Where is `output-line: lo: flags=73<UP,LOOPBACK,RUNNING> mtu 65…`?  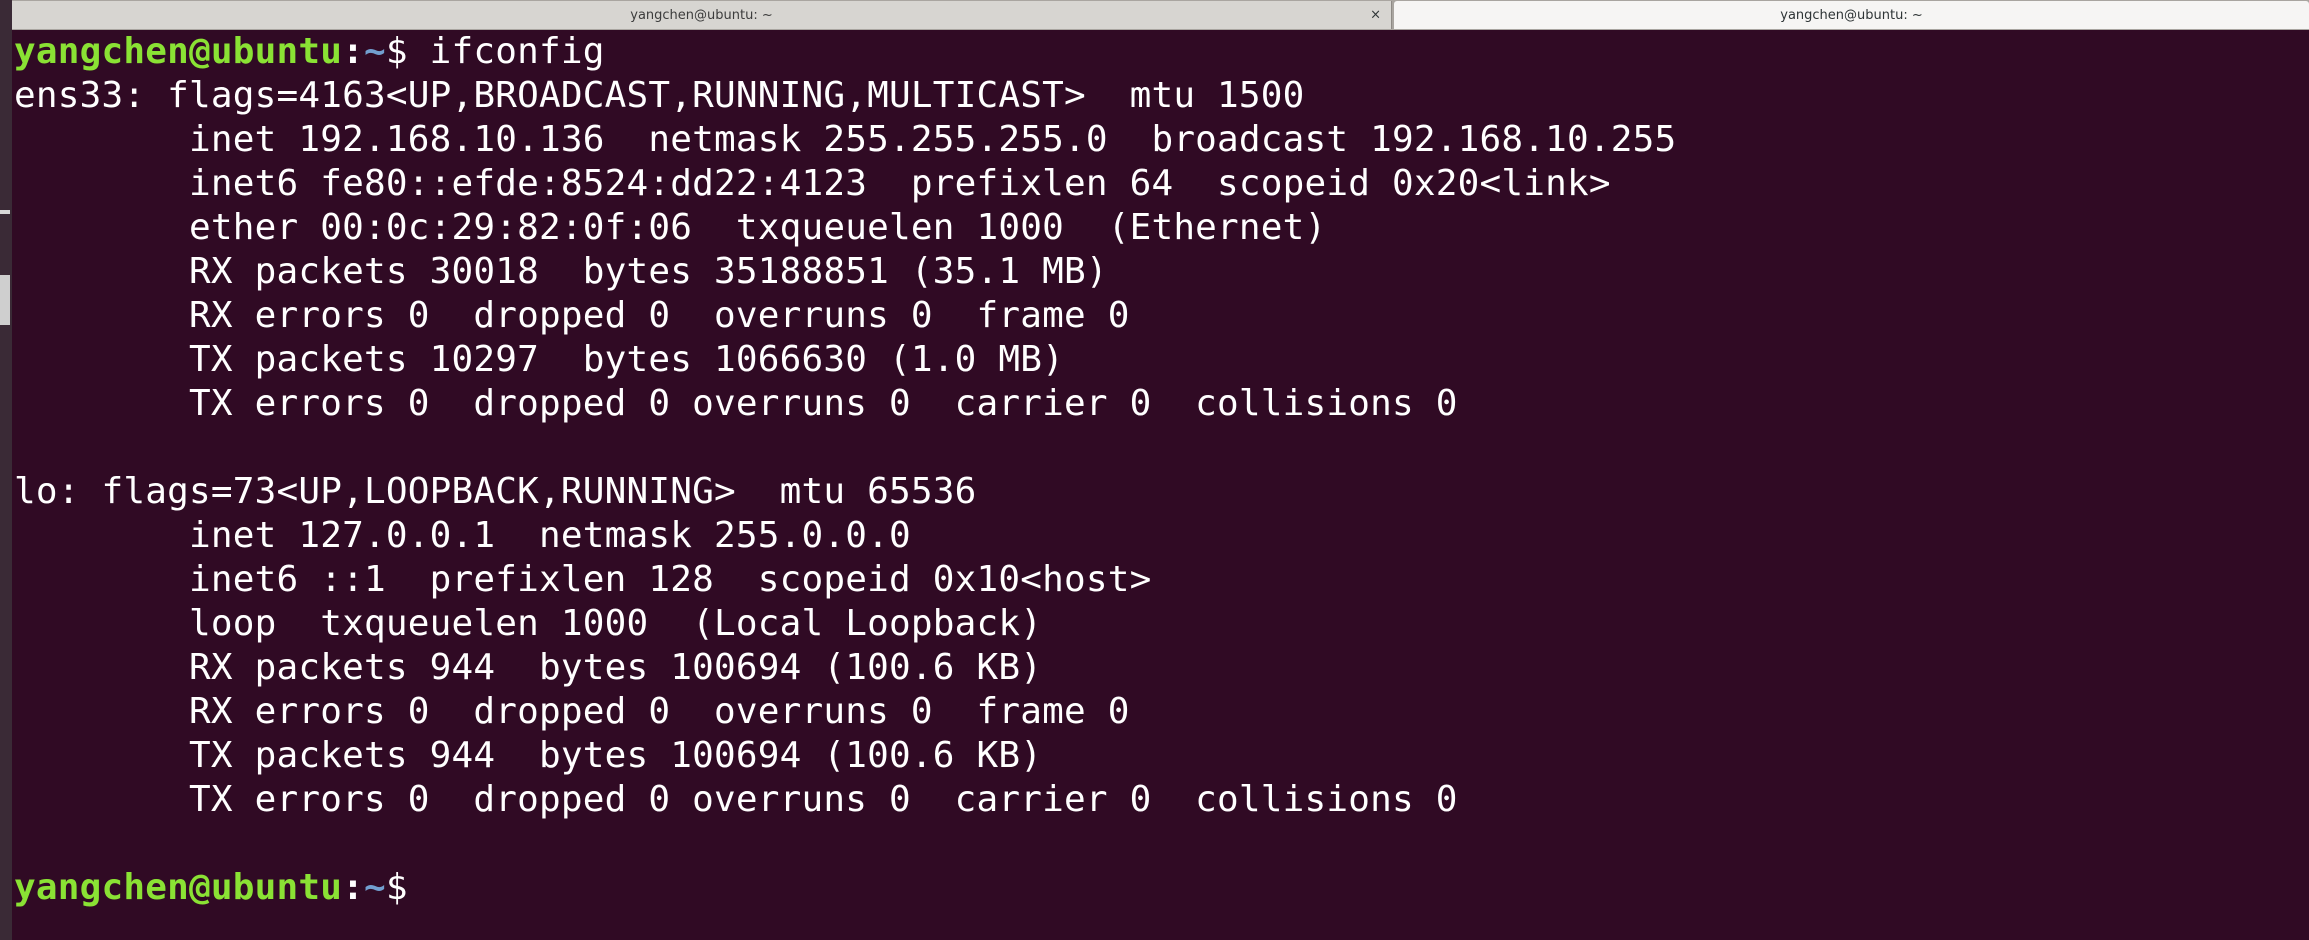 output-line: lo: flags=73<UP,LOOPBACK,RUNNING> mtu 65… is located at coordinates (495, 491).